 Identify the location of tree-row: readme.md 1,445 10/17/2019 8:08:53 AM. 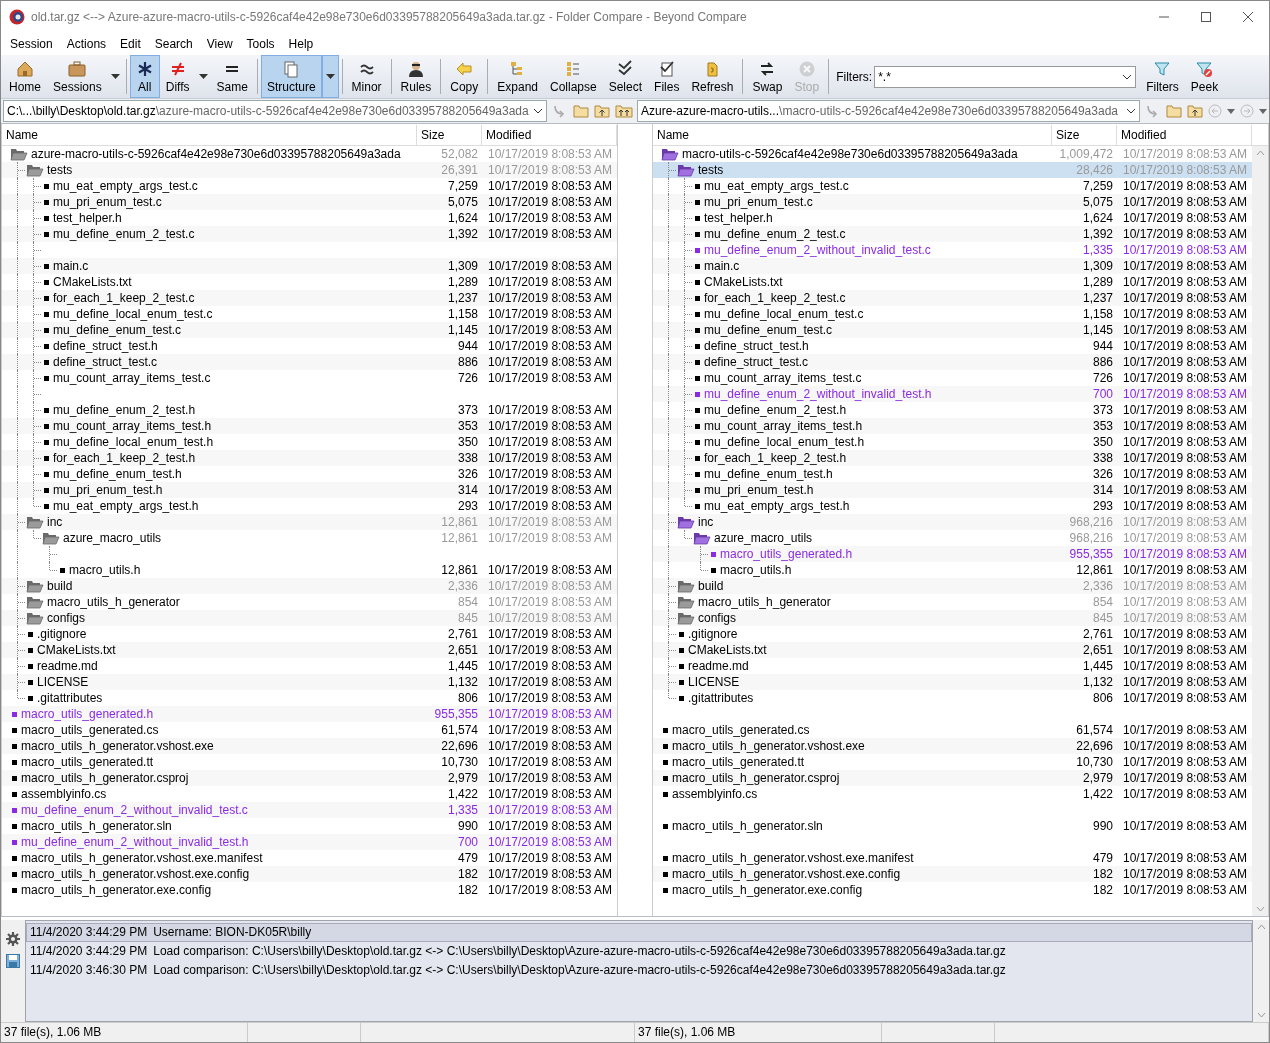
(309, 666).